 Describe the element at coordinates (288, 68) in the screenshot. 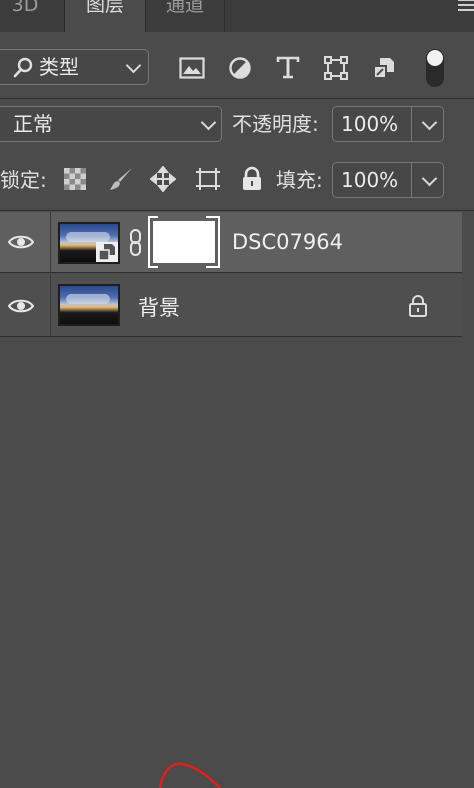

I see `text-filter-icon` at that location.